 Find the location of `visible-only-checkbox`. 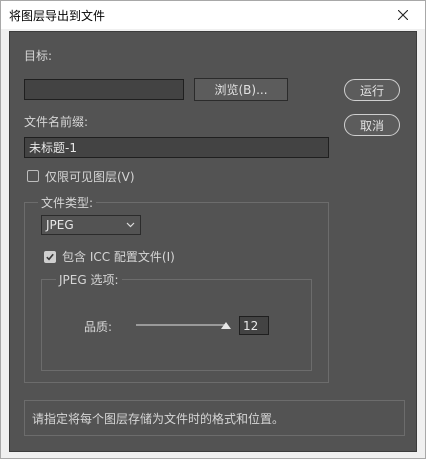

visible-only-checkbox is located at coordinates (33, 176).